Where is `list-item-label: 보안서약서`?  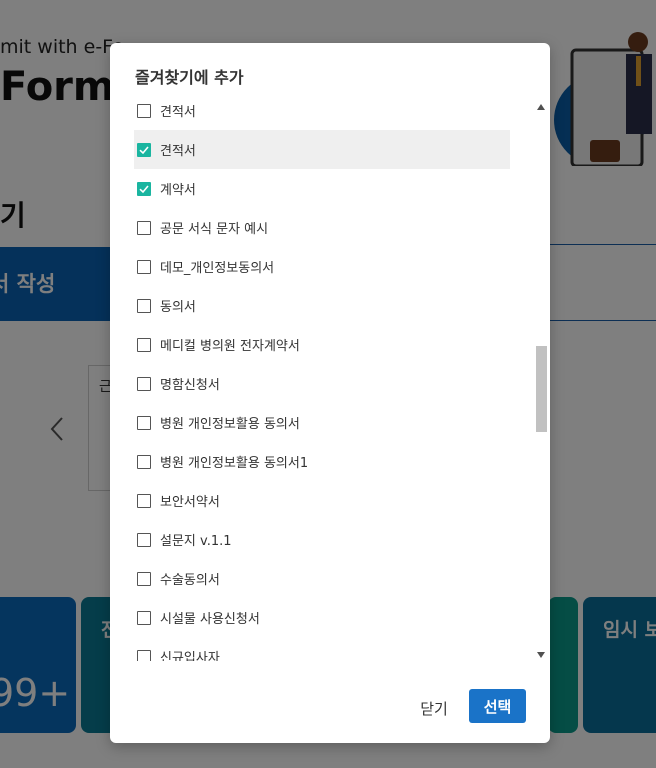 list-item-label: 보안서약서 is located at coordinates (190, 502).